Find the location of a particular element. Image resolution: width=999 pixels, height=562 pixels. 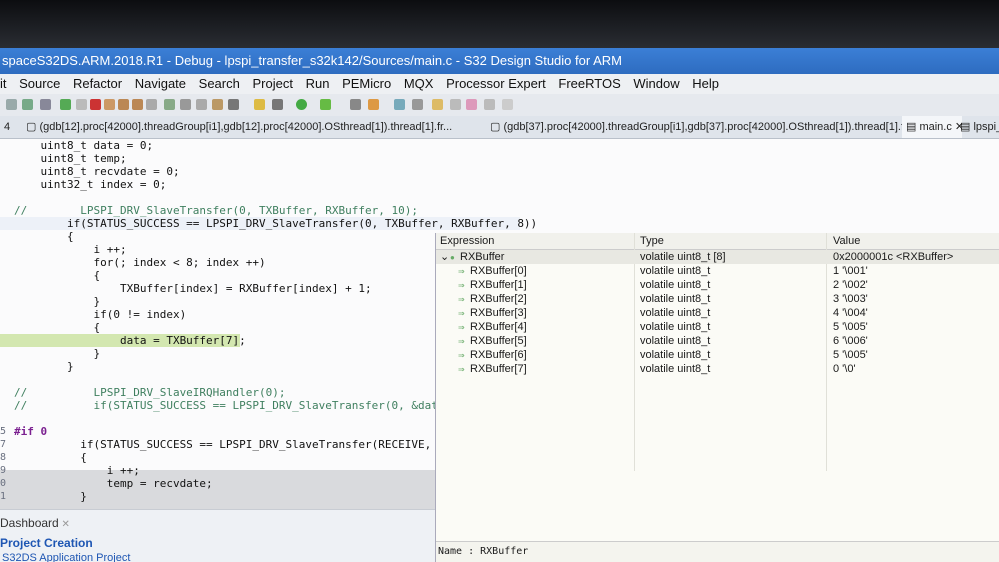

code-line: TXBuffer[index] = RXBuffer[index] + 1; is located at coordinates (193, 288).